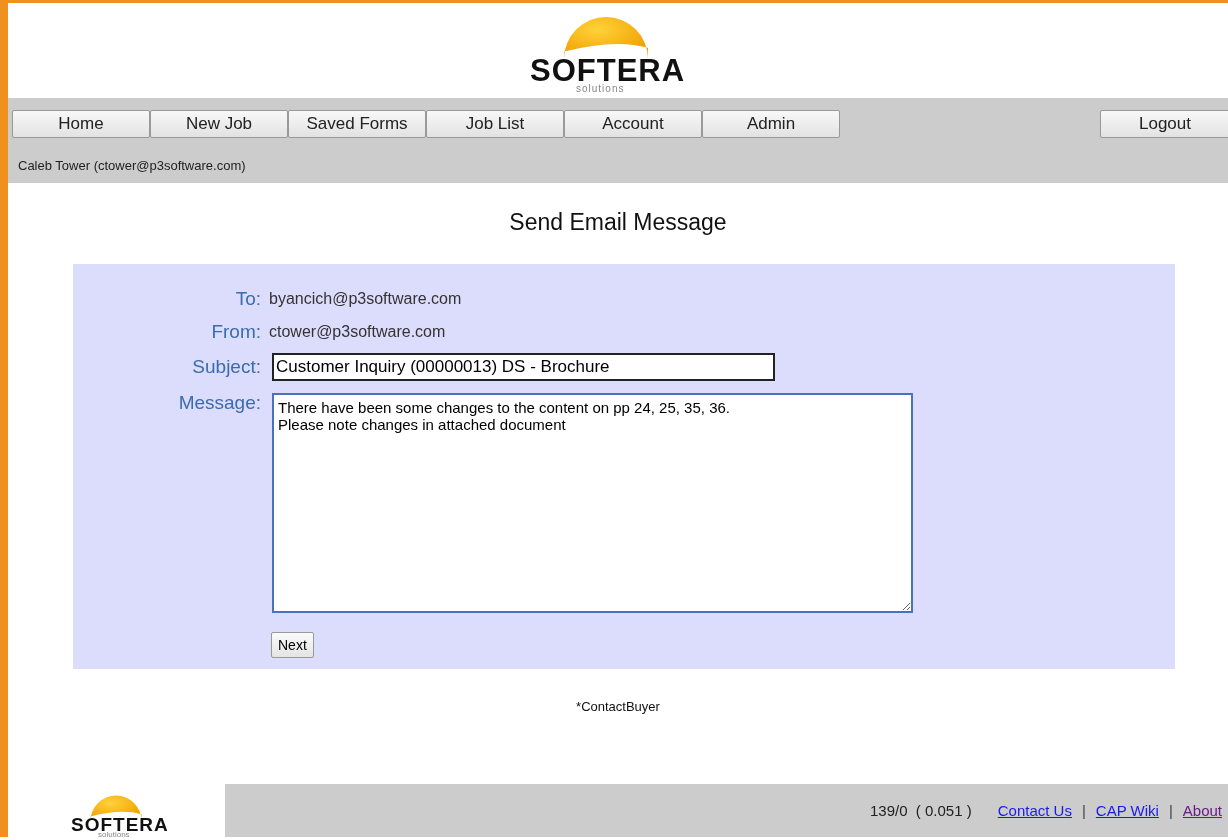 This screenshot has width=1228, height=840. I want to click on nav-button: Admin, so click(771, 124).